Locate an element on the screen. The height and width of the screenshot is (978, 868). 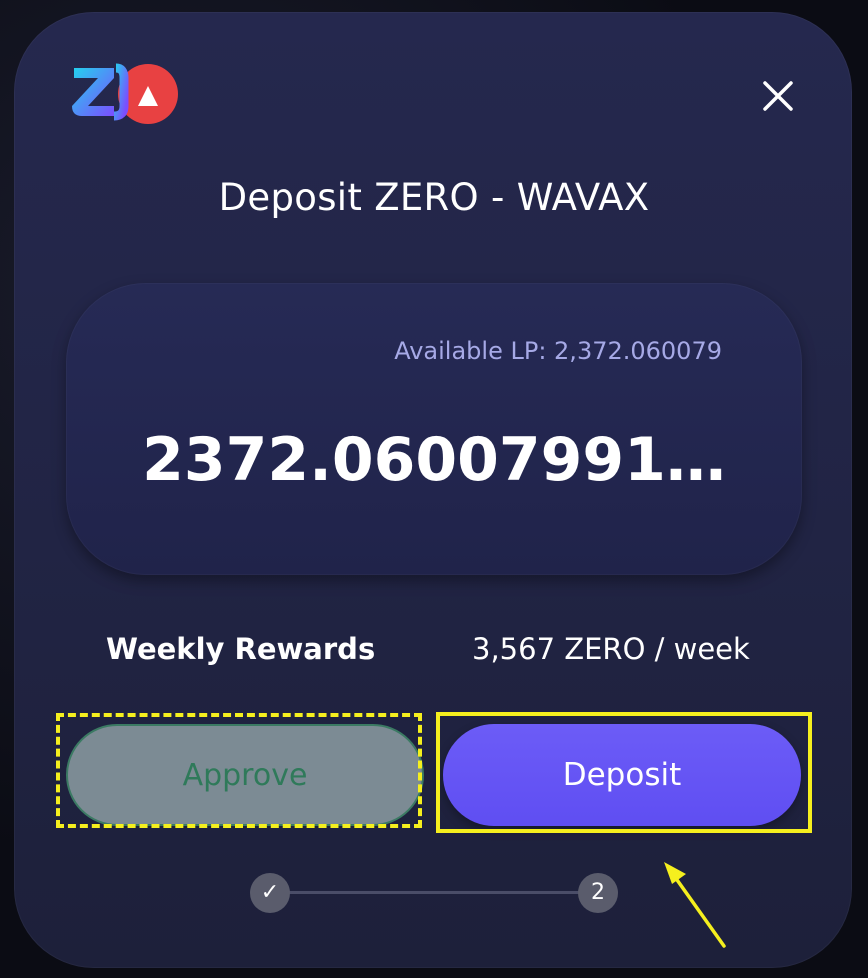
close-icon is located at coordinates (778, 96).